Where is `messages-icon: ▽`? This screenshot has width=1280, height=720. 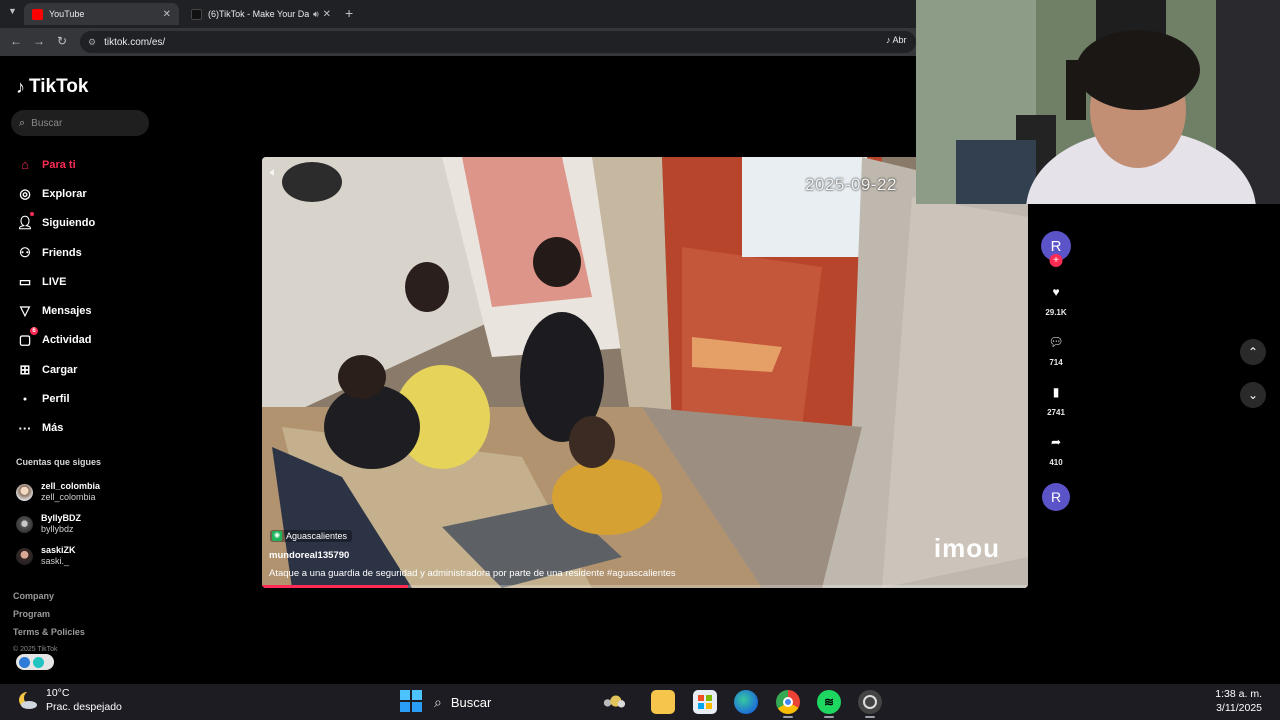
messages-icon: ▽ is located at coordinates (25, 311).